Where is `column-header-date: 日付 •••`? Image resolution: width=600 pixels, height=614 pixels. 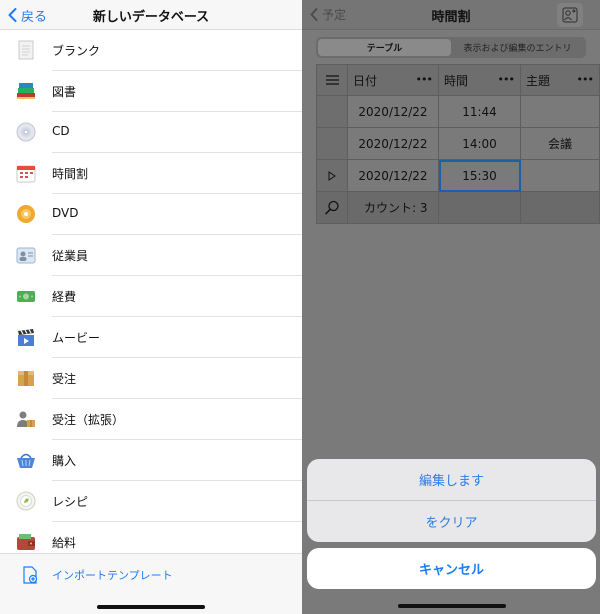 column-header-date: 日付 ••• is located at coordinates (393, 80).